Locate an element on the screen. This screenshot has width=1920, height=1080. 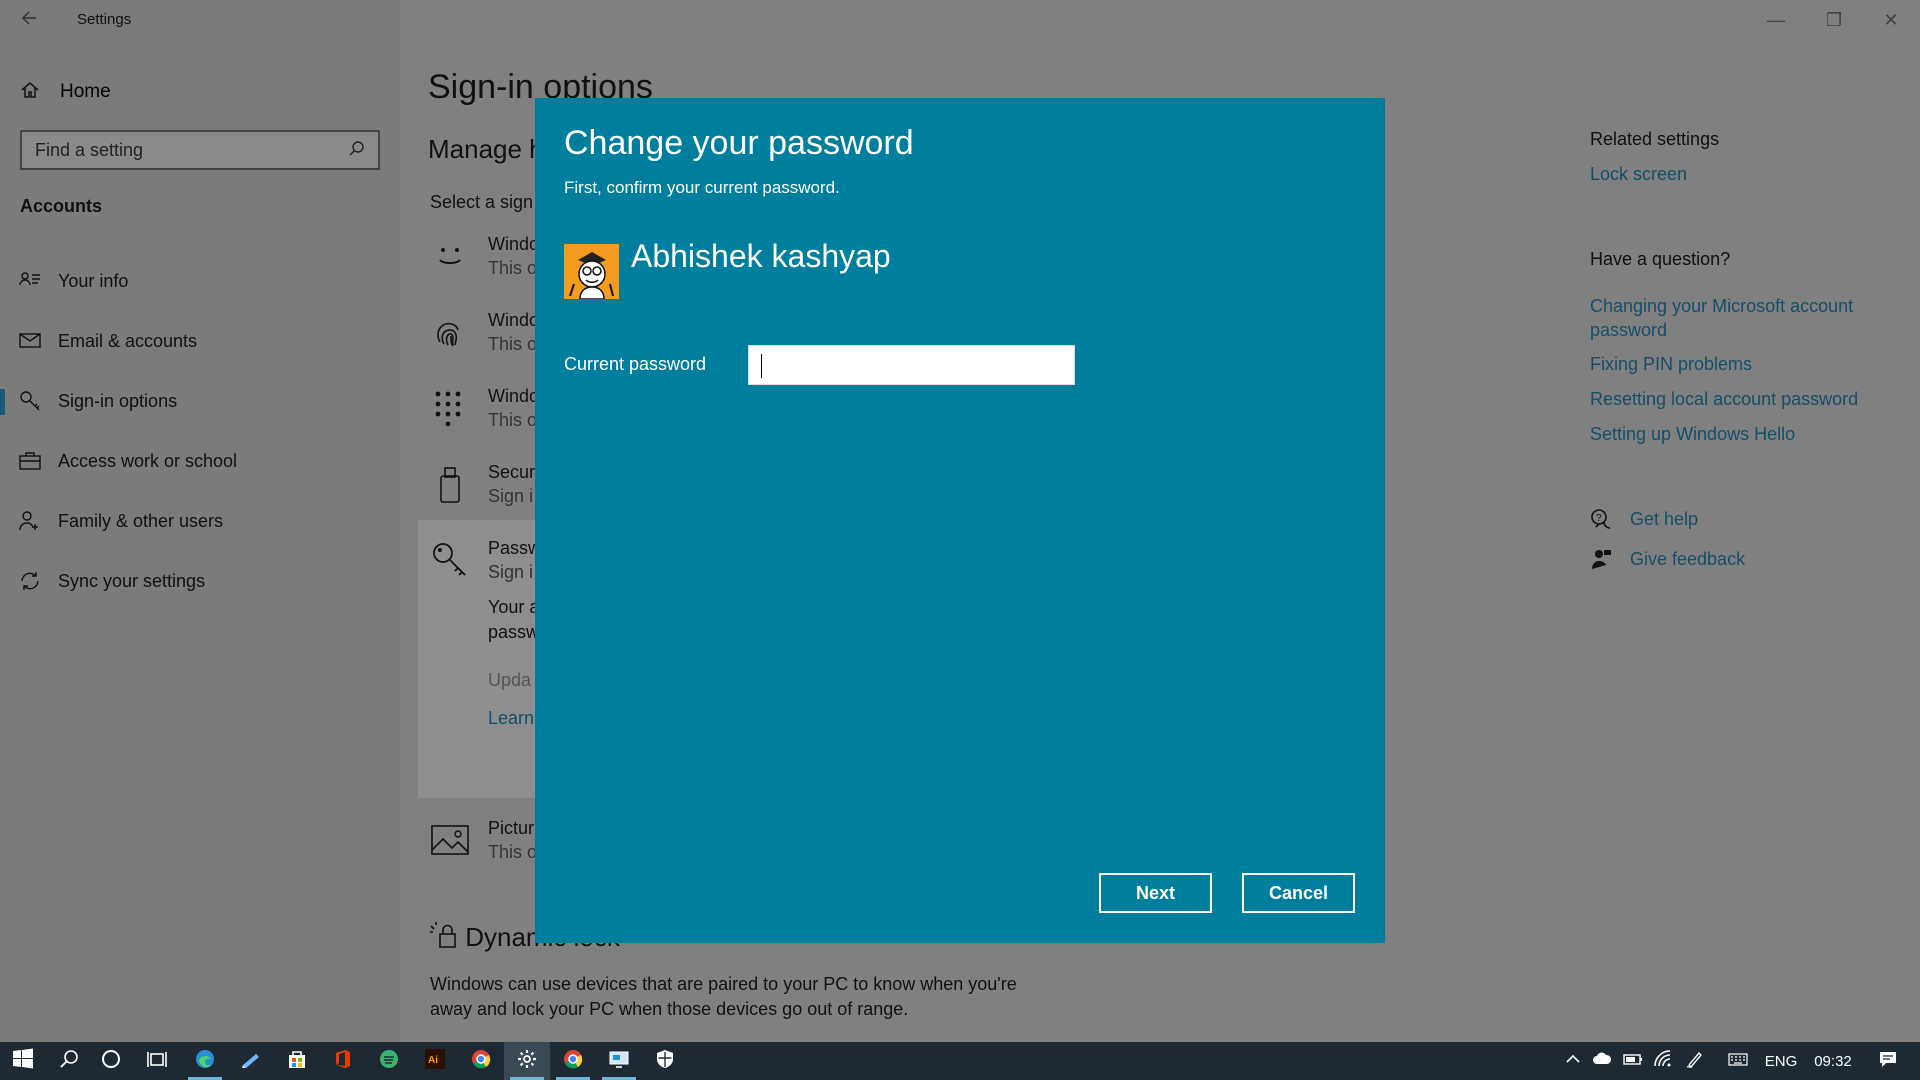
onedrive-tray is located at coordinates (1602, 1061).